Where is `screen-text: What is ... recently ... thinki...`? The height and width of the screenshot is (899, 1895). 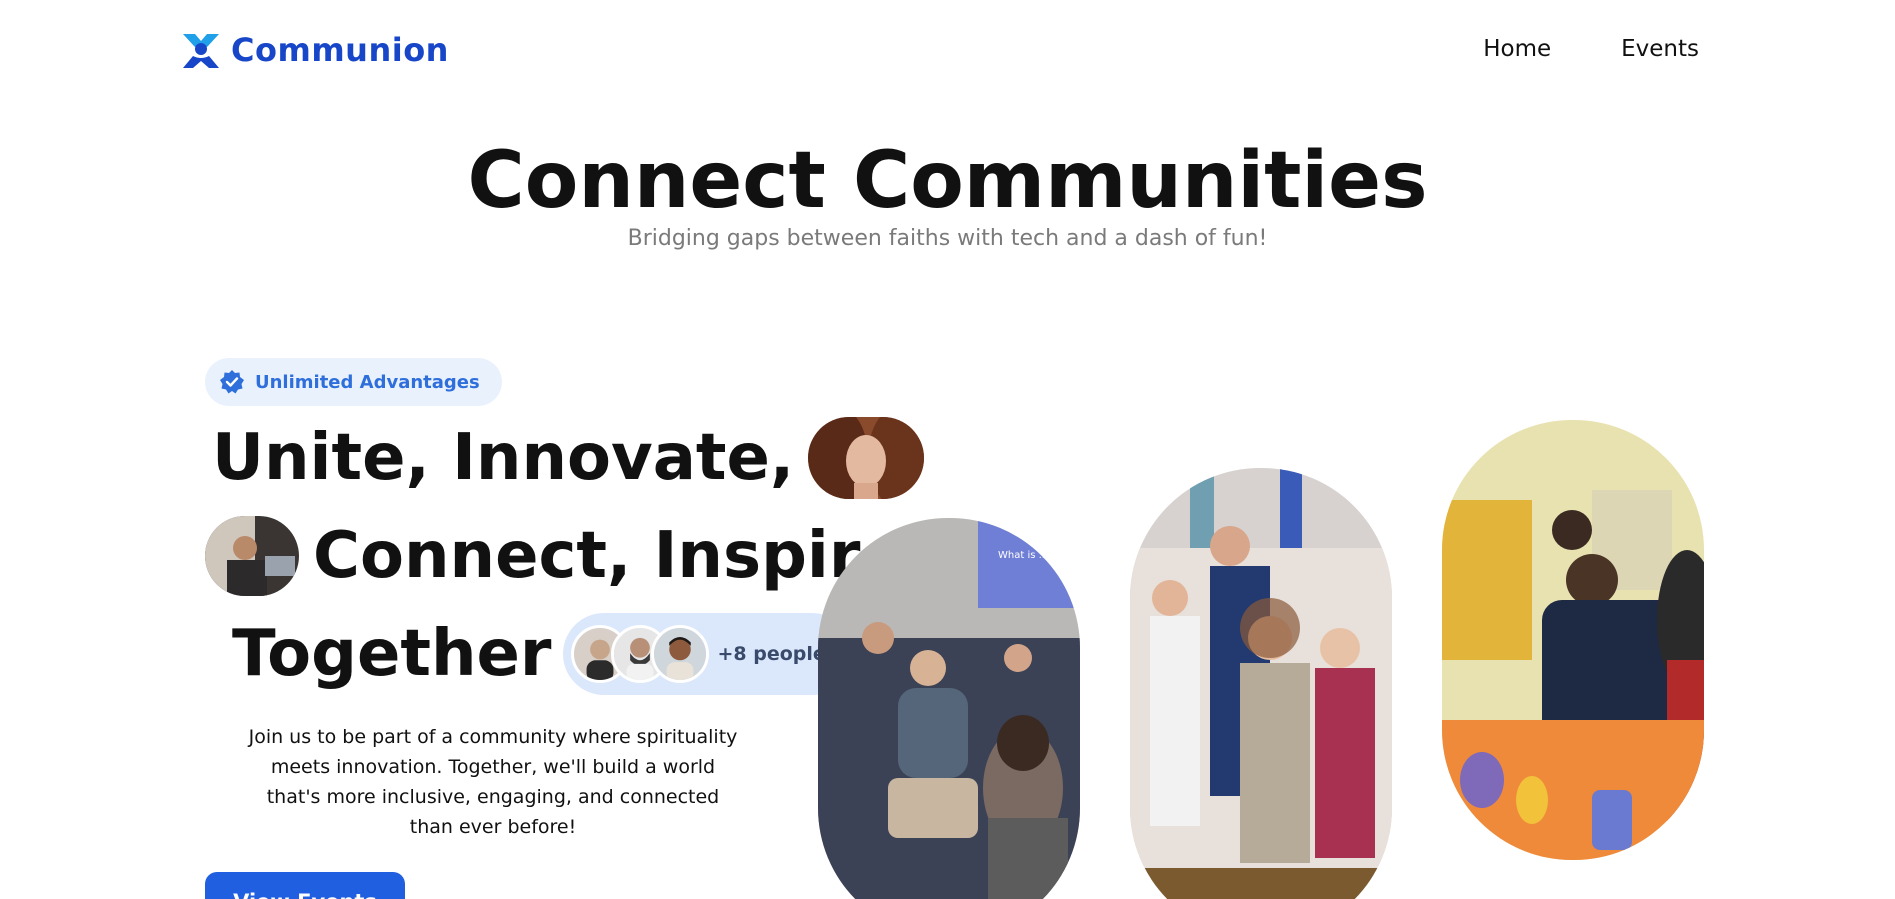
screen-text: What is ... recently ... thinki... is located at coordinates (1039, 555).